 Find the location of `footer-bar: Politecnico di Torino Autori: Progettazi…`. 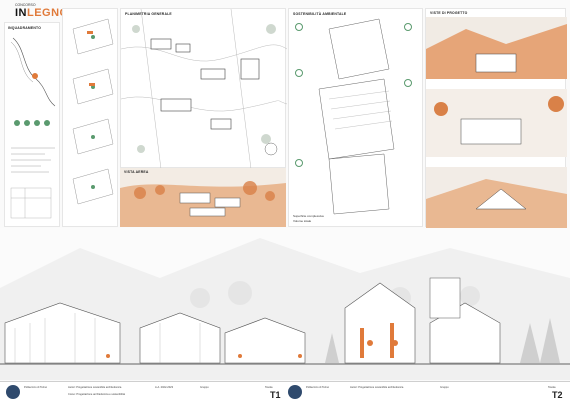

footer-bar: Politecnico di Torino Autori: Progettazi… is located at coordinates (285, 392).